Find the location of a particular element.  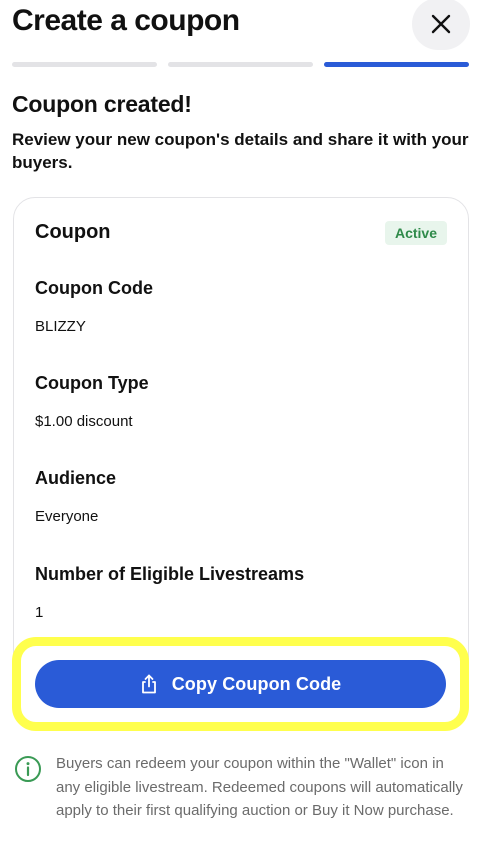

field-label: Audience is located at coordinates (76, 478).